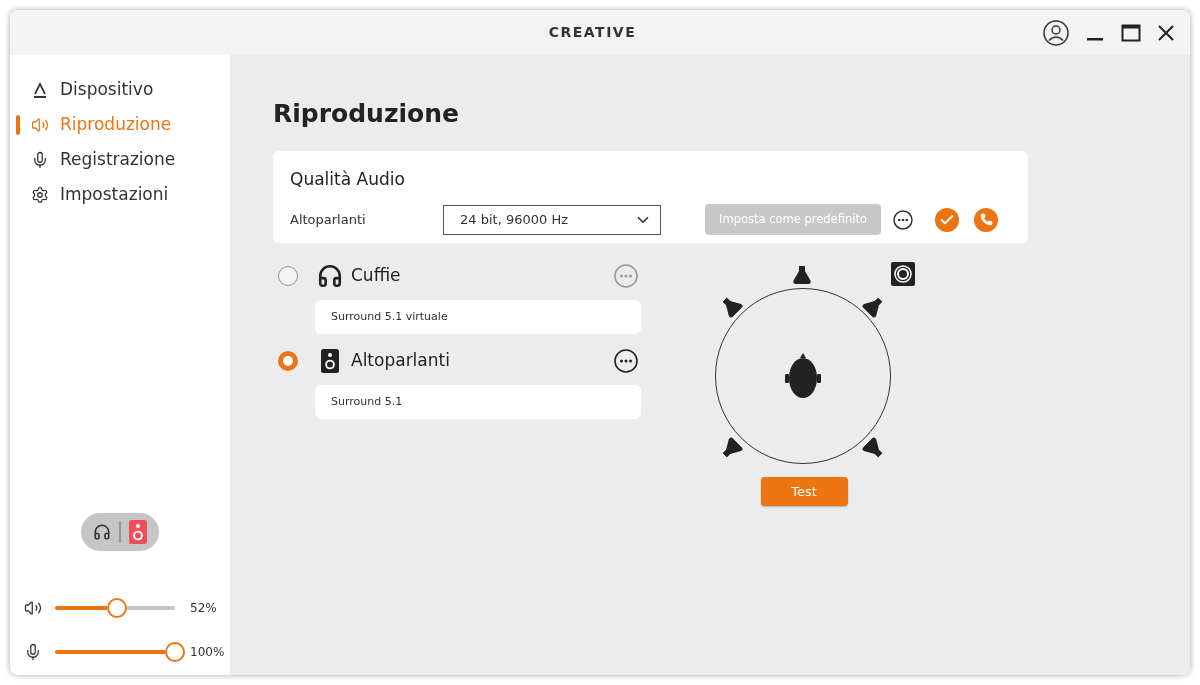  What do you see at coordinates (478, 317) in the screenshot?
I see `mode-selector: Surround 5.1 virtuale` at bounding box center [478, 317].